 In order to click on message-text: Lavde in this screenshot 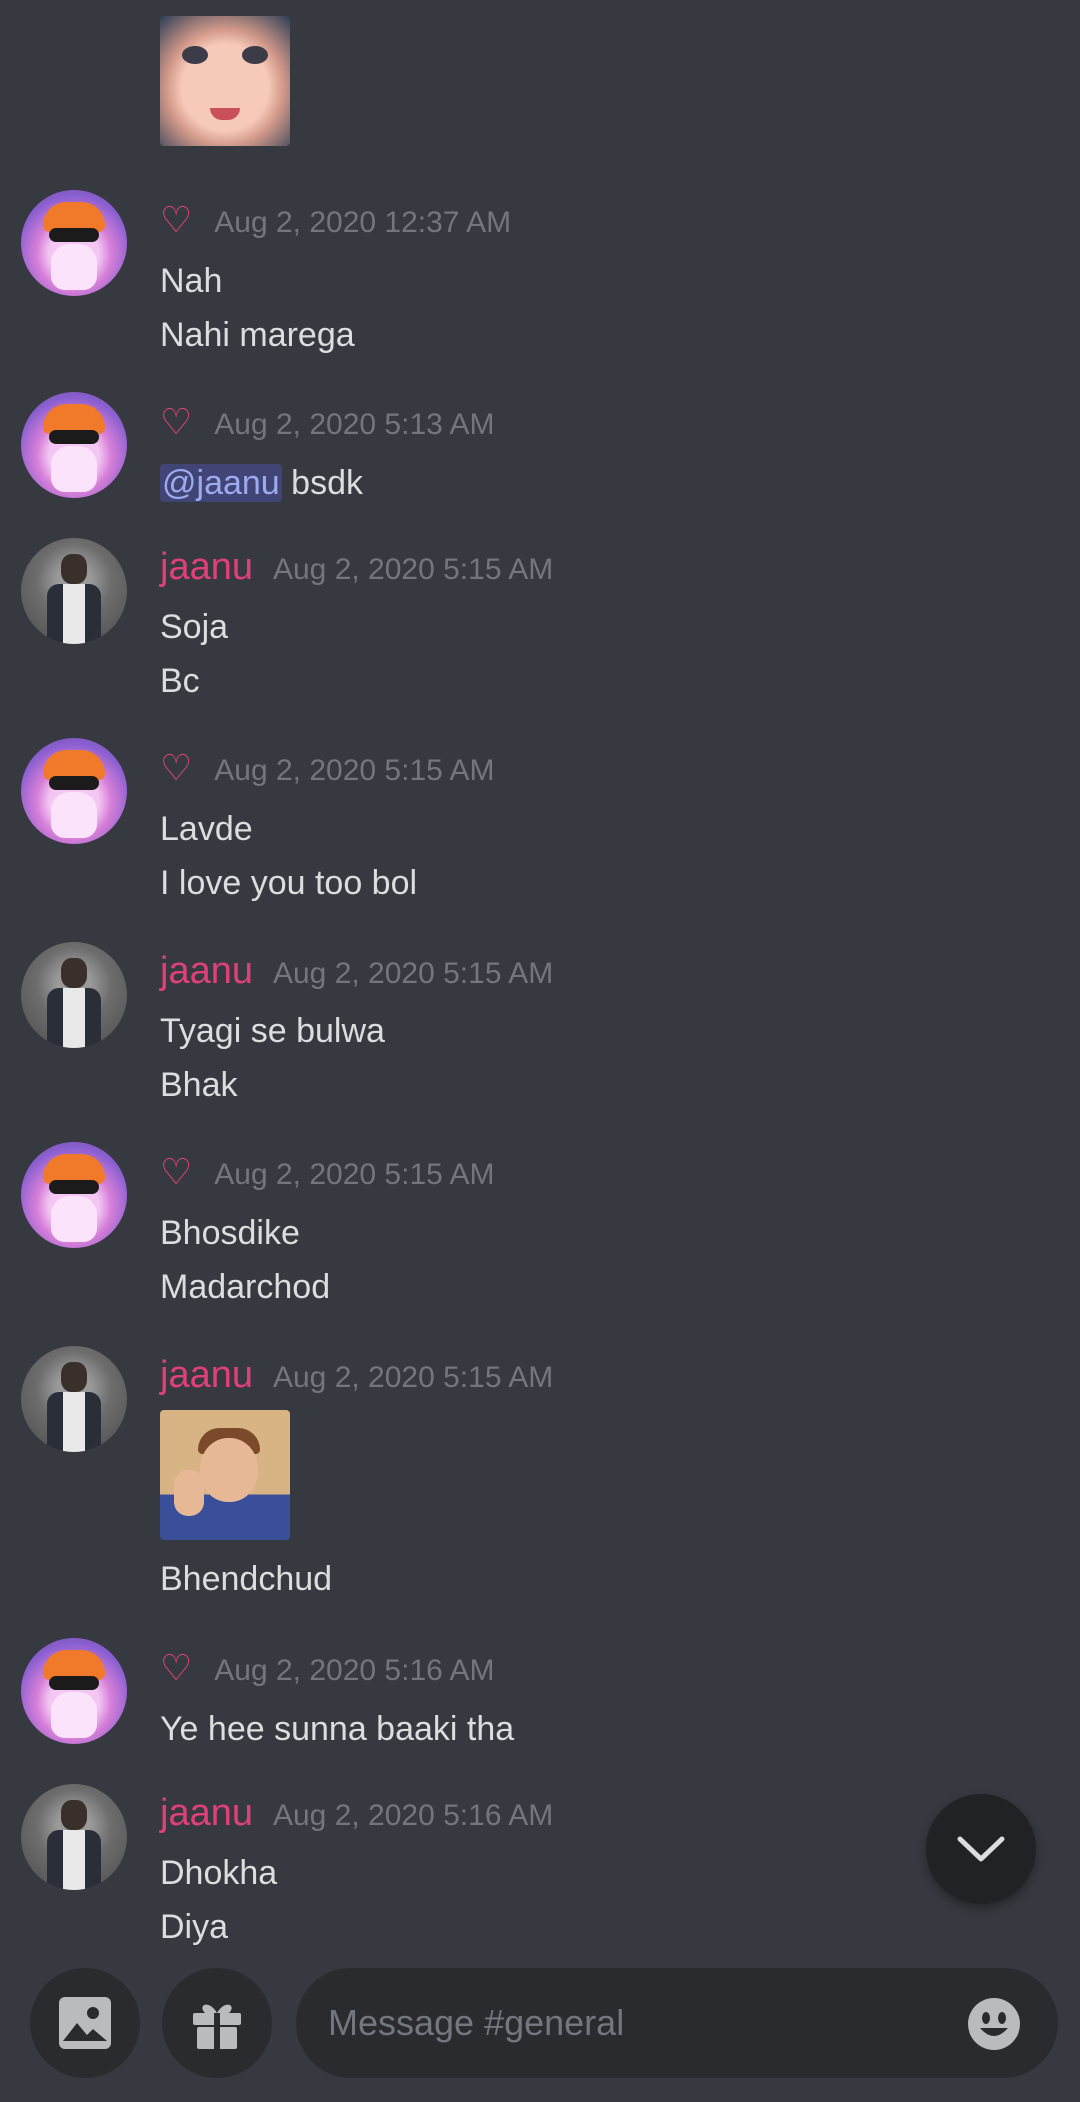, I will do `click(206, 829)`.